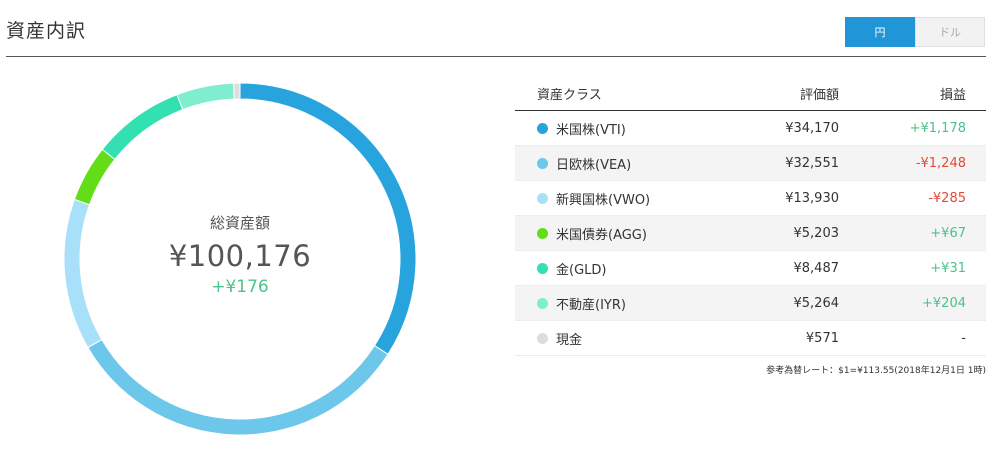  What do you see at coordinates (947, 198) in the screenshot?
I see `asset-gain: -¥285` at bounding box center [947, 198].